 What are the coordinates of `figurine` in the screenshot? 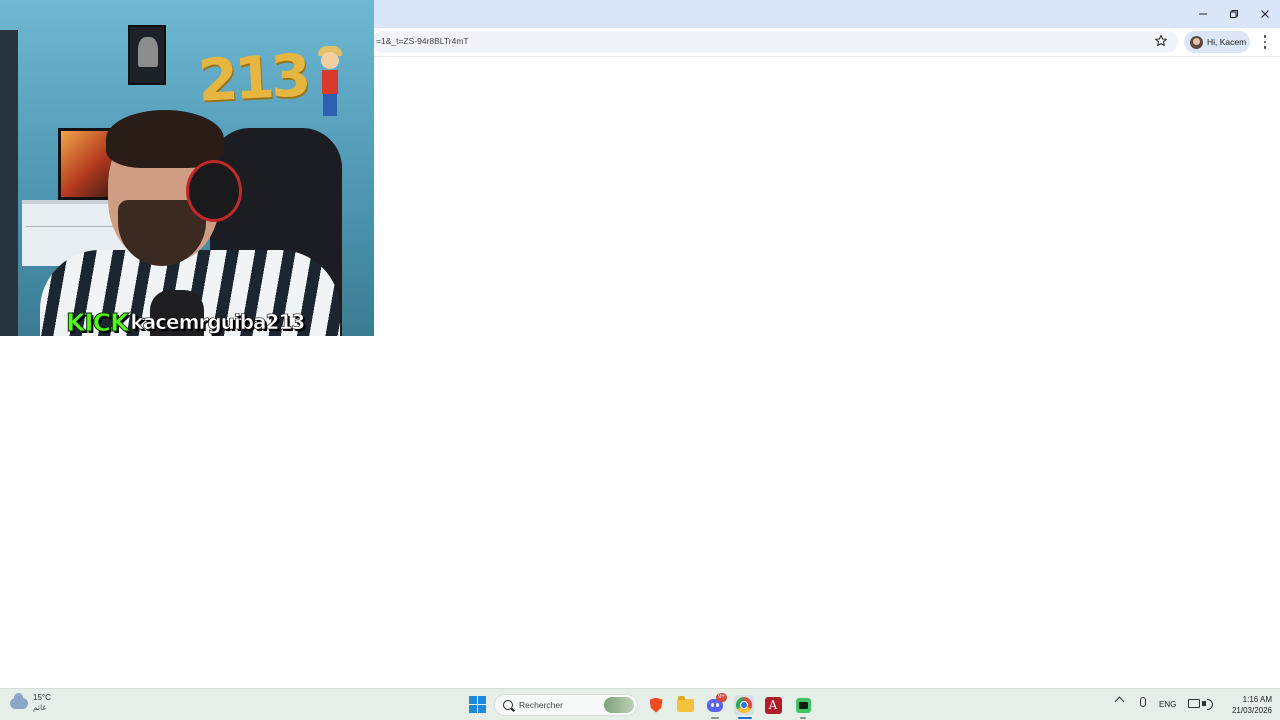 It's located at (330, 84).